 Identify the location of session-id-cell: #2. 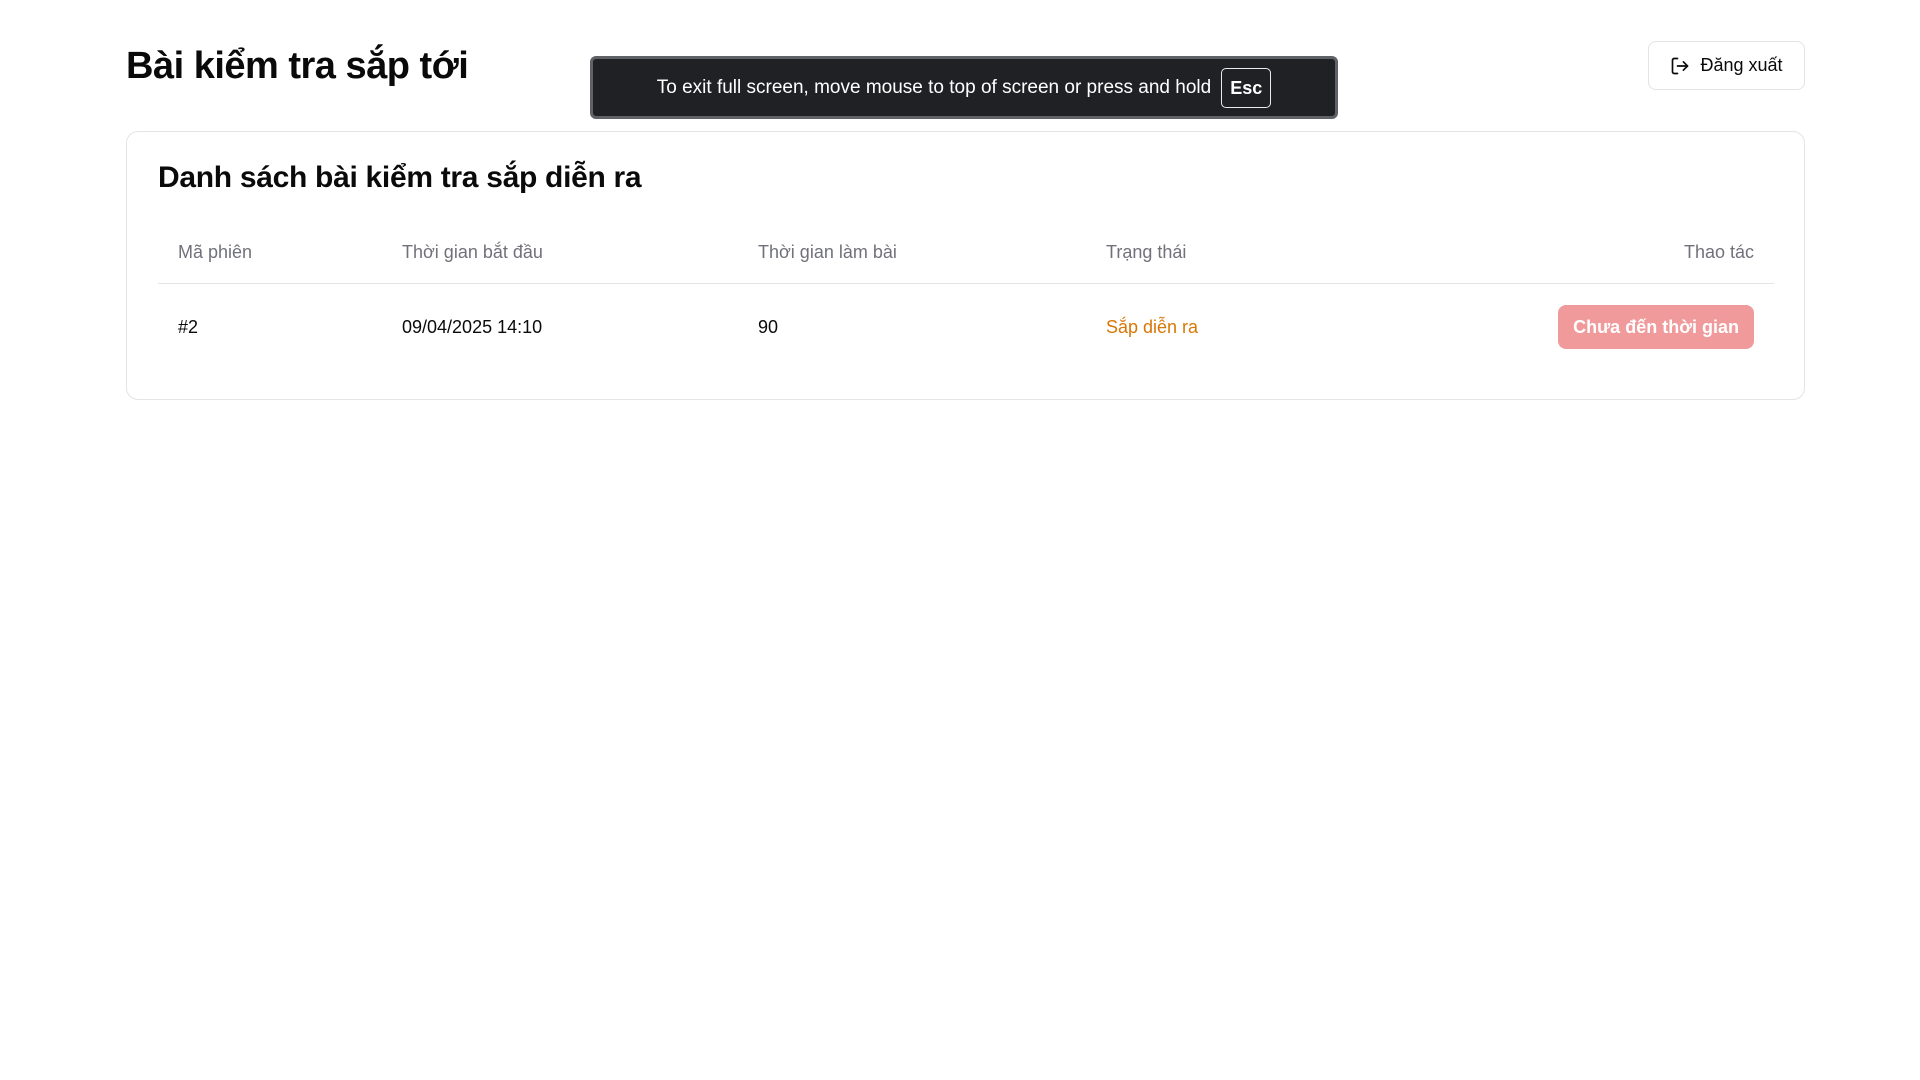
(188, 326).